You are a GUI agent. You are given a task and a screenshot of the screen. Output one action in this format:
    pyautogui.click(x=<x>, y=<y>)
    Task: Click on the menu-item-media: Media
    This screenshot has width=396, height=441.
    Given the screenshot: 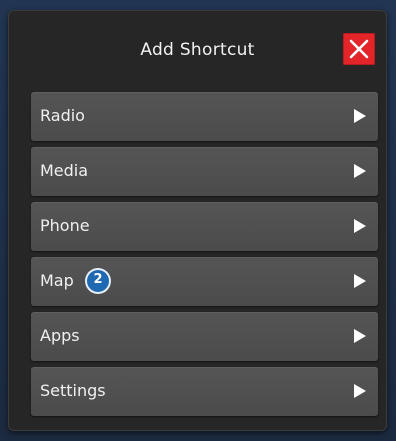 What is the action you would take?
    pyautogui.click(x=204, y=171)
    